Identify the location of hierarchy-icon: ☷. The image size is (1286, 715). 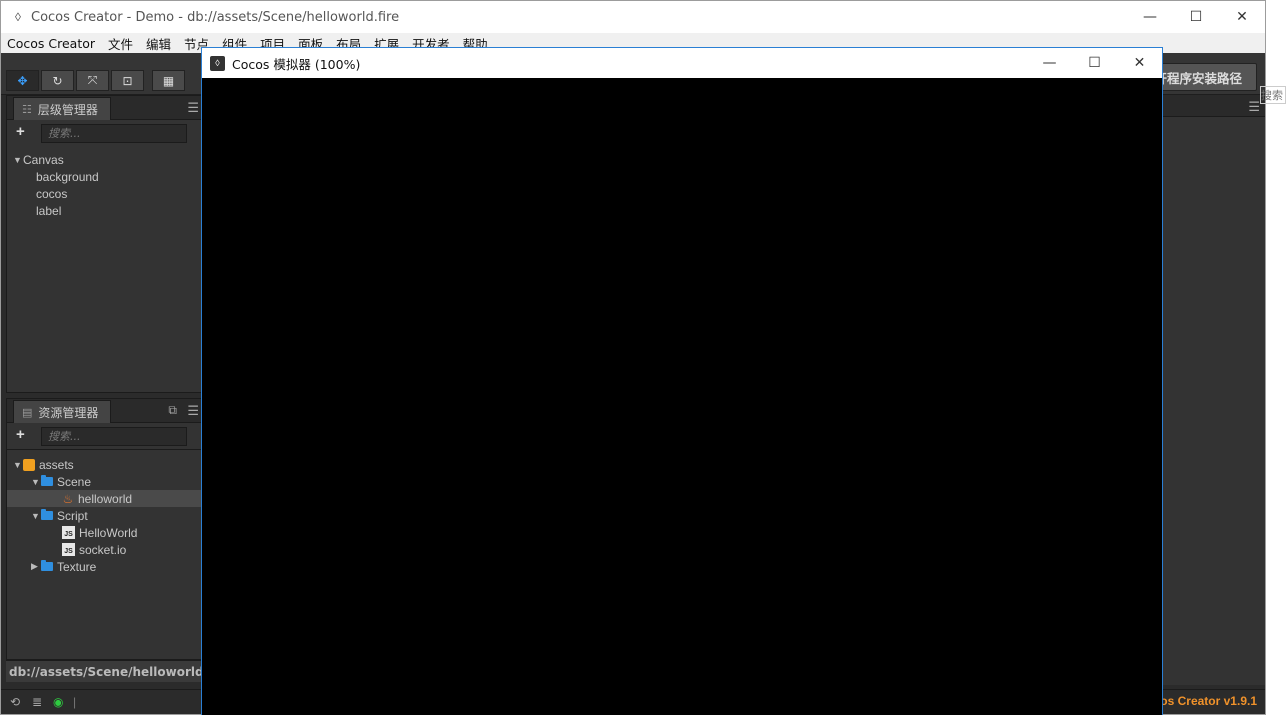
(27, 109).